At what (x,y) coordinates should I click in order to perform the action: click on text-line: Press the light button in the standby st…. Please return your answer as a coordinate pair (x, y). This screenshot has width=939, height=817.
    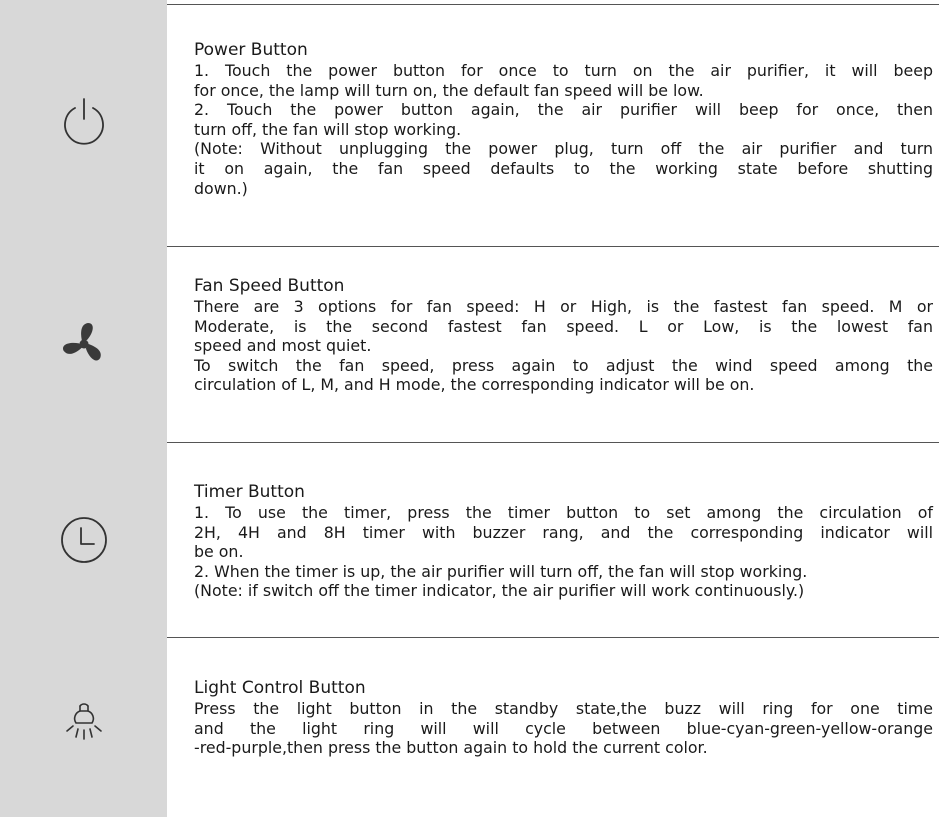
    Looking at the image, I should click on (563, 708).